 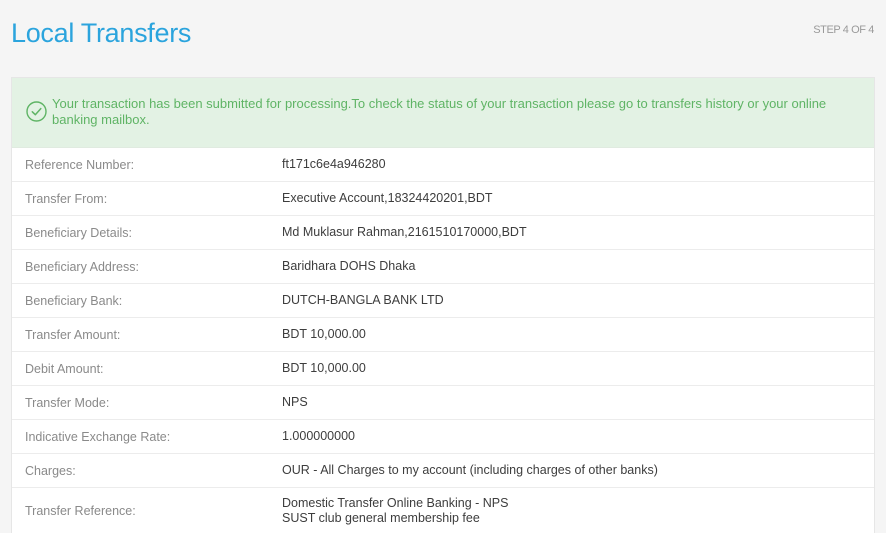 I want to click on step-indicator: STEP 4 OF 4, so click(x=843, y=30).